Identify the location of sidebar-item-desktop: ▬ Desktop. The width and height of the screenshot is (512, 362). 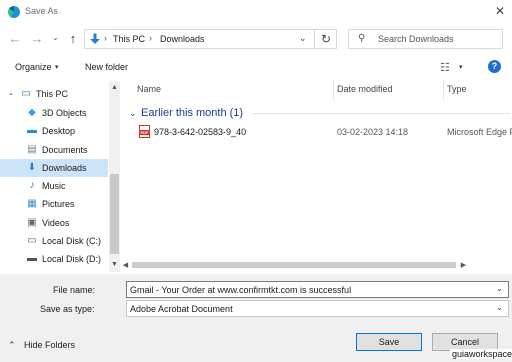
(54, 131).